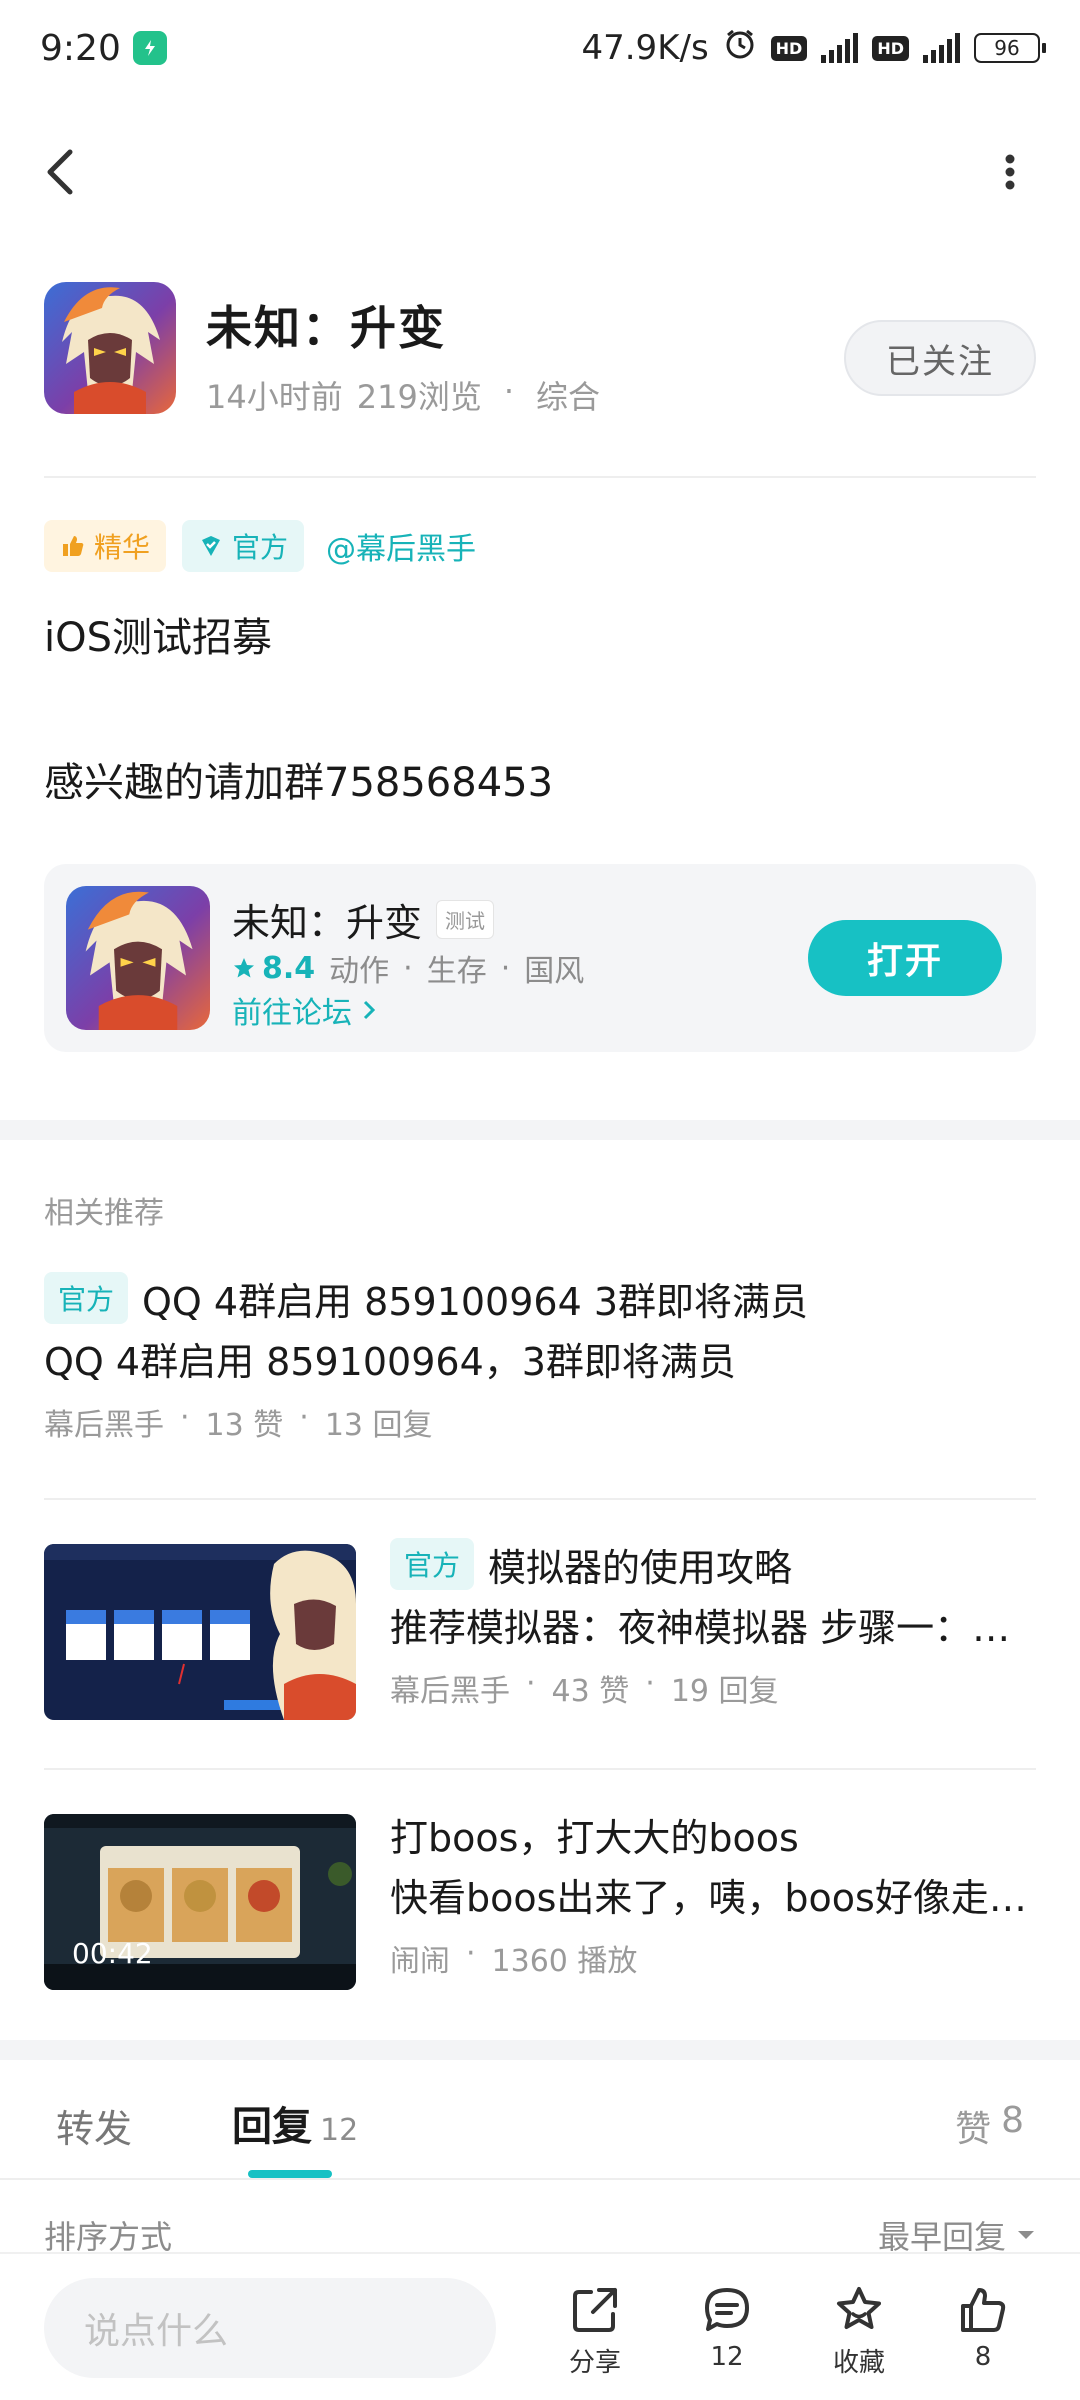 The image size is (1080, 2400). Describe the element at coordinates (326, 328) in the screenshot. I see `post-title: 未知：升变` at that location.